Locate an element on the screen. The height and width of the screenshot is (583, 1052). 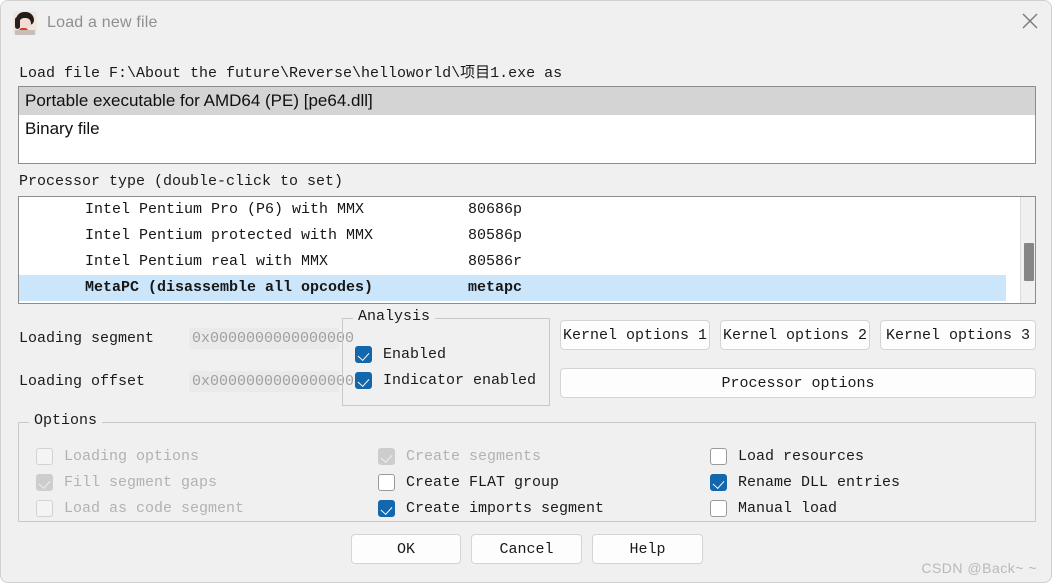
kernel-options-1-button: Kernel options 1 is located at coordinates (635, 335).